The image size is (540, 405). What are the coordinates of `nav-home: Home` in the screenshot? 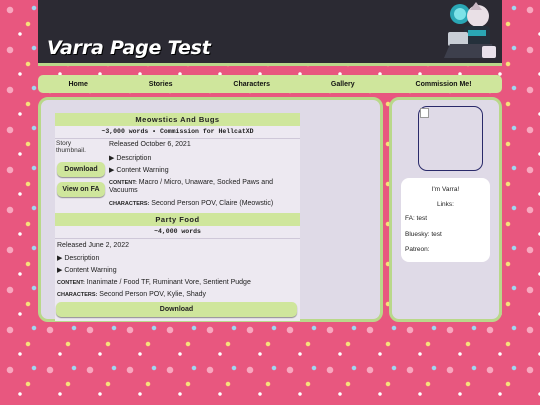 It's located at (77, 84).